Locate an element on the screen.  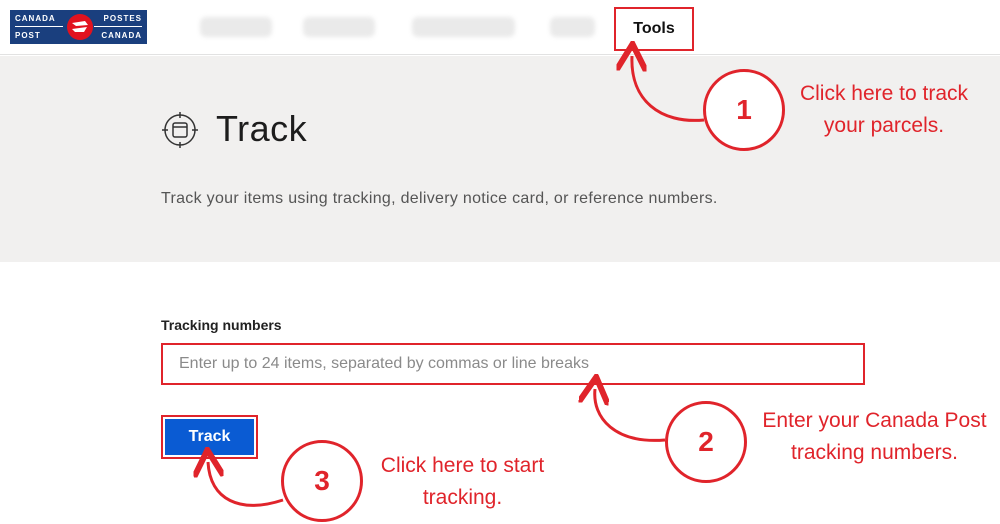
tracking-numbers-label: Tracking numbers is located at coordinates (221, 325).